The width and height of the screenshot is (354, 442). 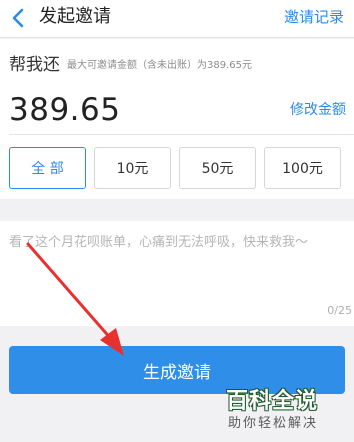 I want to click on message-input: 看了这个月花呗账单，心痛到无法呼吸，快来救我～, so click(x=179, y=243).